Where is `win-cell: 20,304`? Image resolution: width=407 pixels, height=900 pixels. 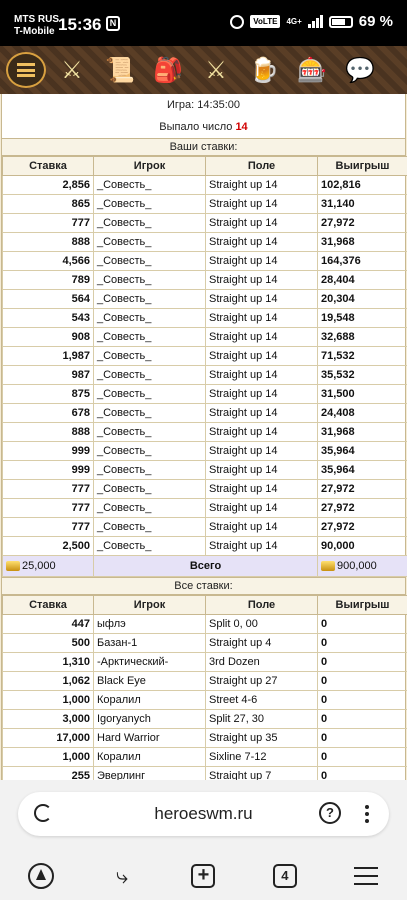
win-cell: 20,304 is located at coordinates (362, 299).